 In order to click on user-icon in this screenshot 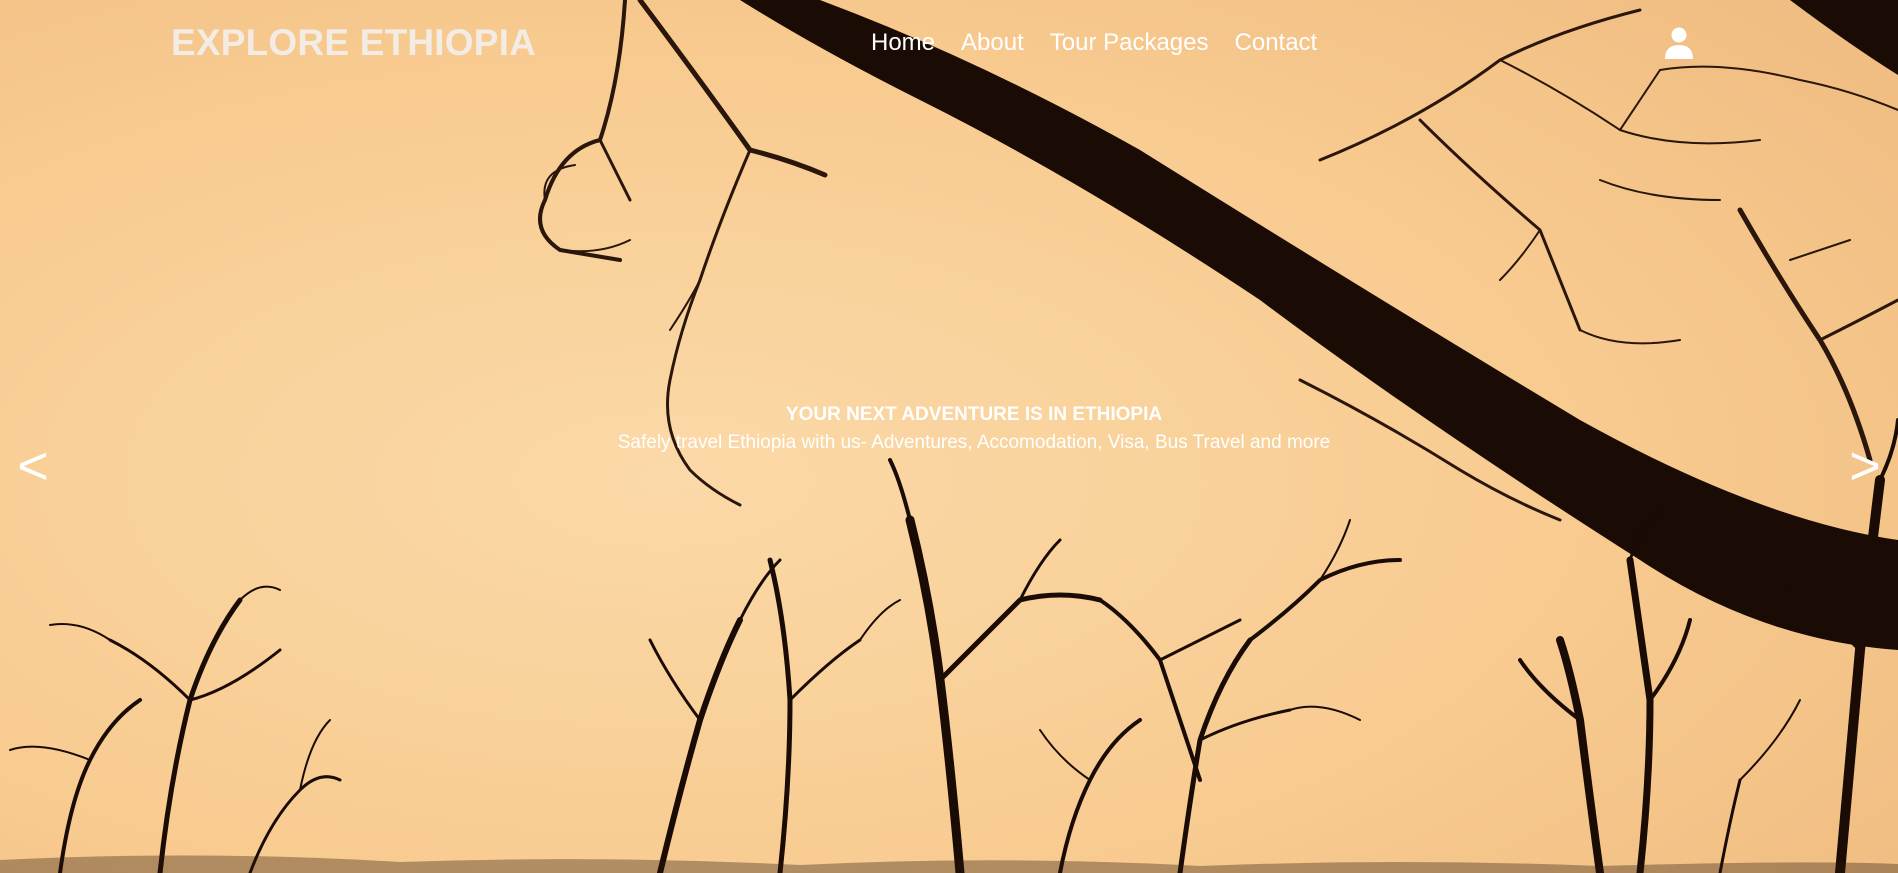, I will do `click(1679, 43)`.